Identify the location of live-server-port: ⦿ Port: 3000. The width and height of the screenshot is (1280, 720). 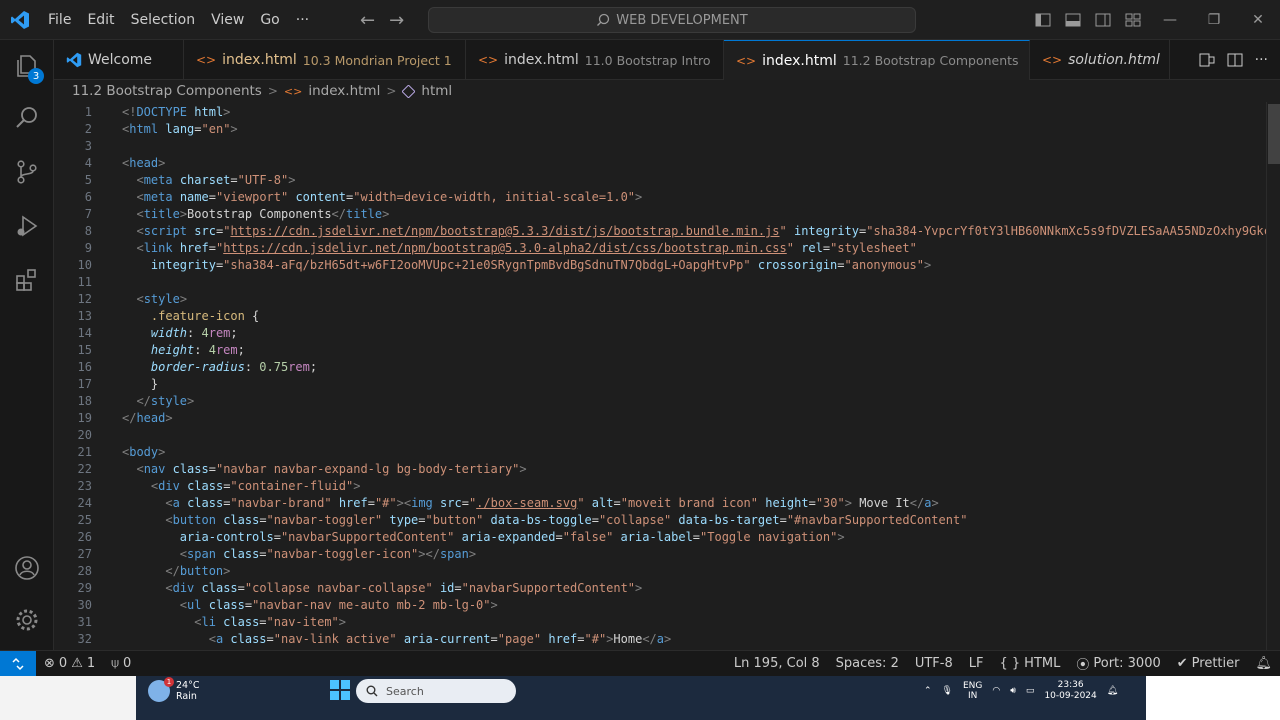
(1118, 663).